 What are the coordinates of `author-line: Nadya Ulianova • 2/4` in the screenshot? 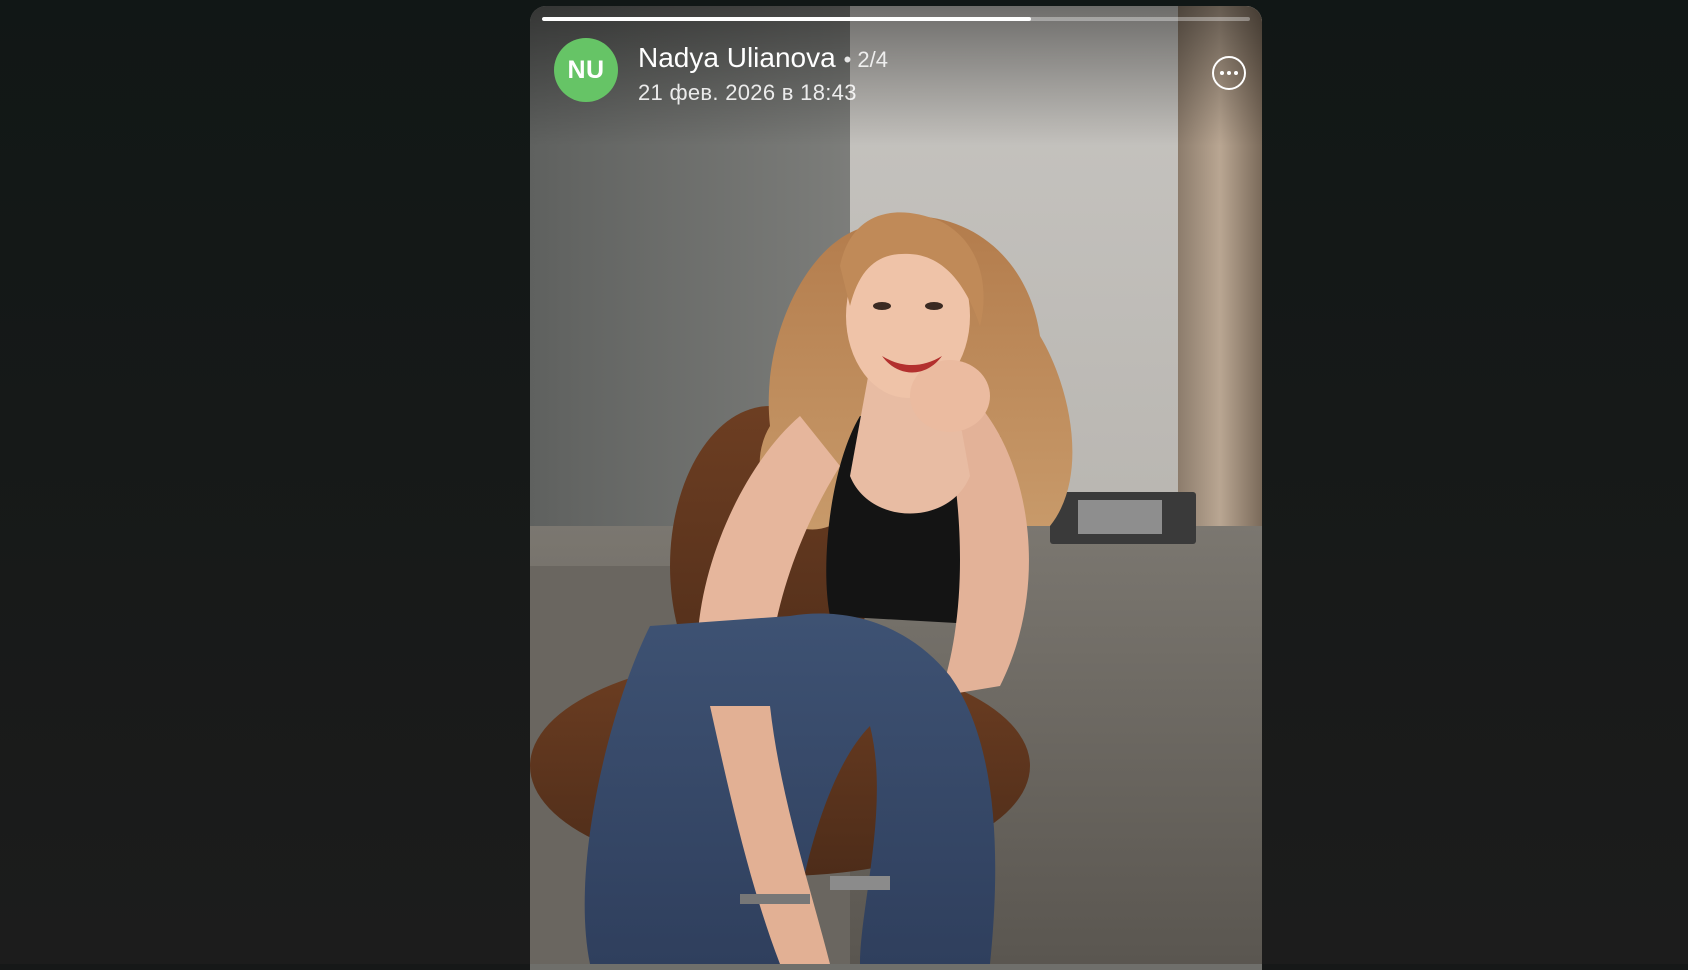 It's located at (763, 58).